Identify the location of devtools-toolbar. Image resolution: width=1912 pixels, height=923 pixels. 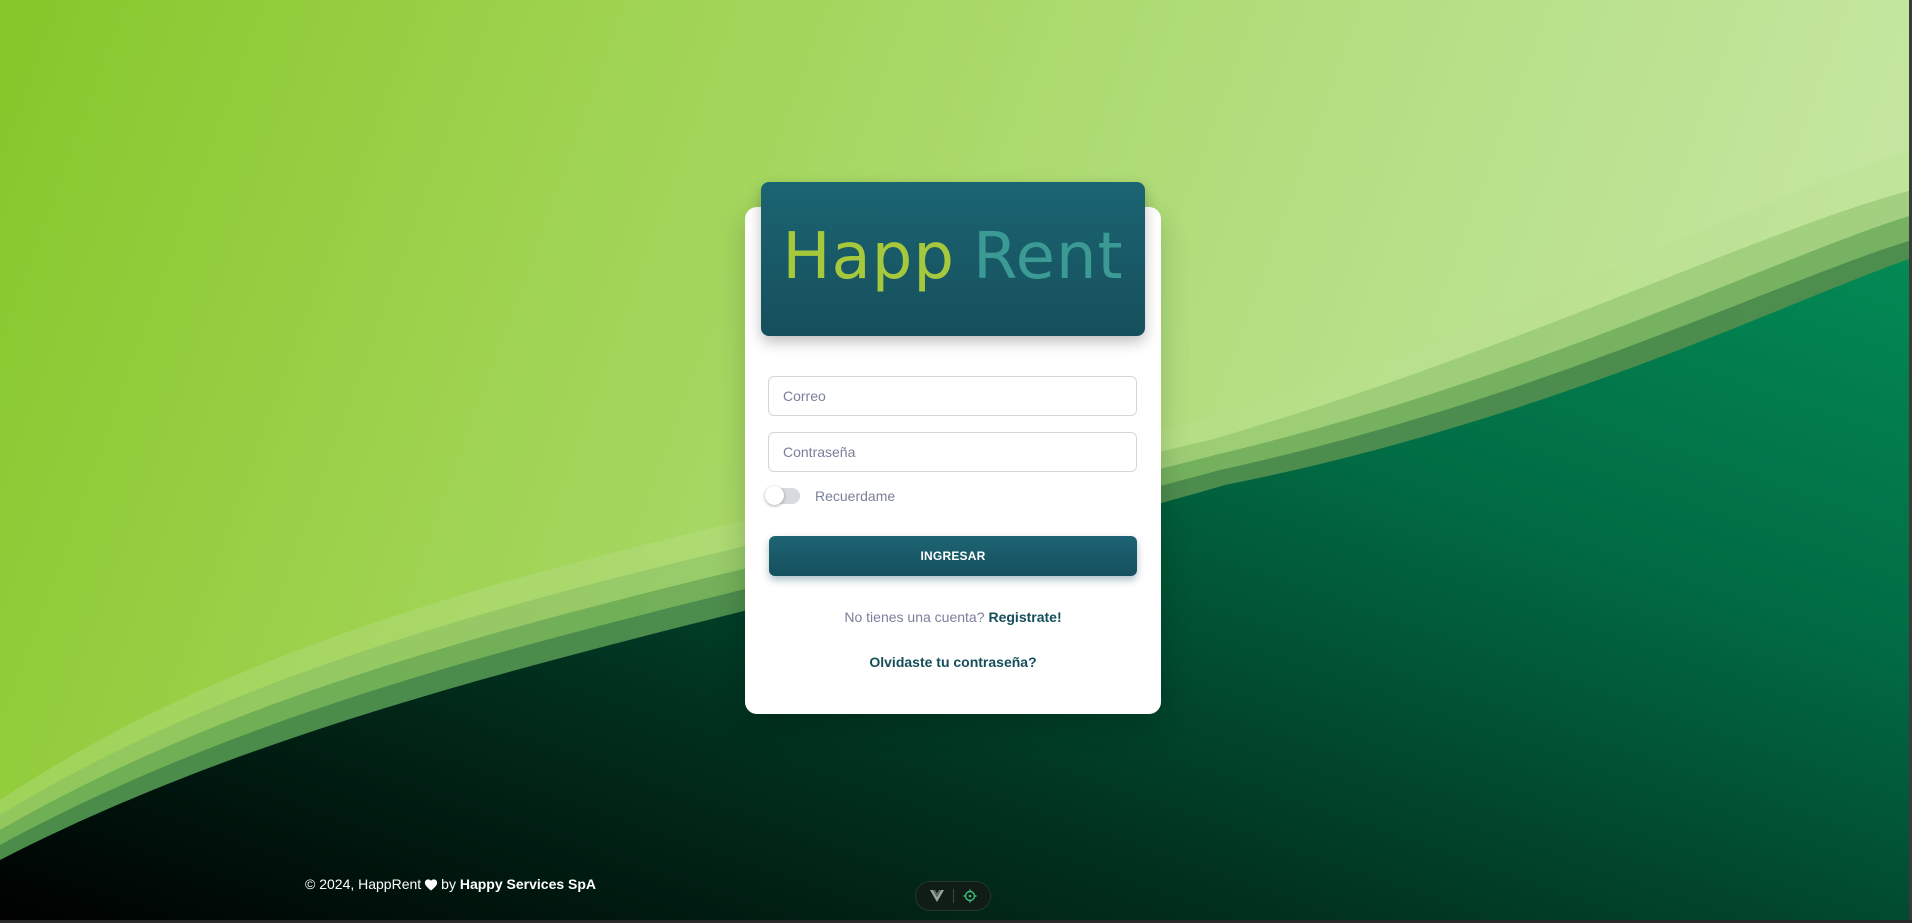
(953, 896).